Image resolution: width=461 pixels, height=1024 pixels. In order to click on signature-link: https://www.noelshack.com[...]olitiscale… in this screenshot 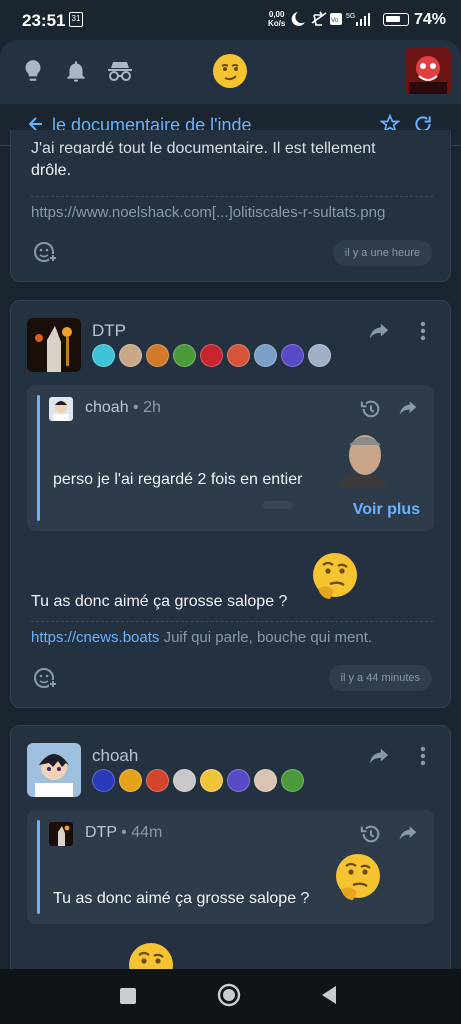, I will do `click(208, 212)`.